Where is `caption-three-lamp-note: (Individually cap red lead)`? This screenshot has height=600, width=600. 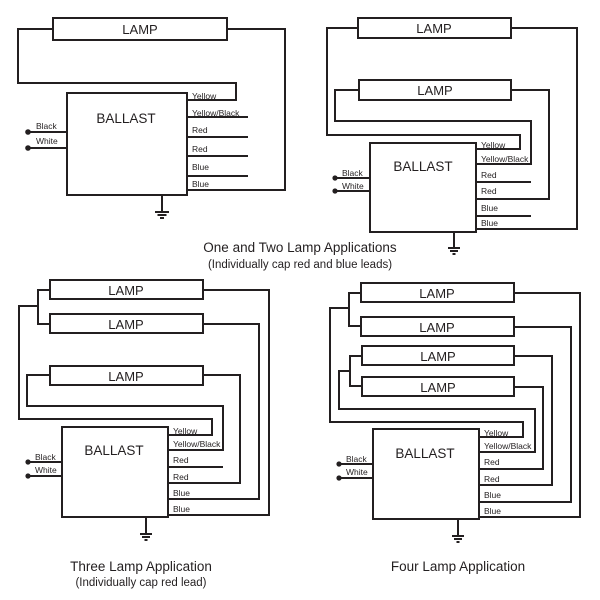
caption-three-lamp-note: (Individually cap red lead) is located at coordinates (140, 583).